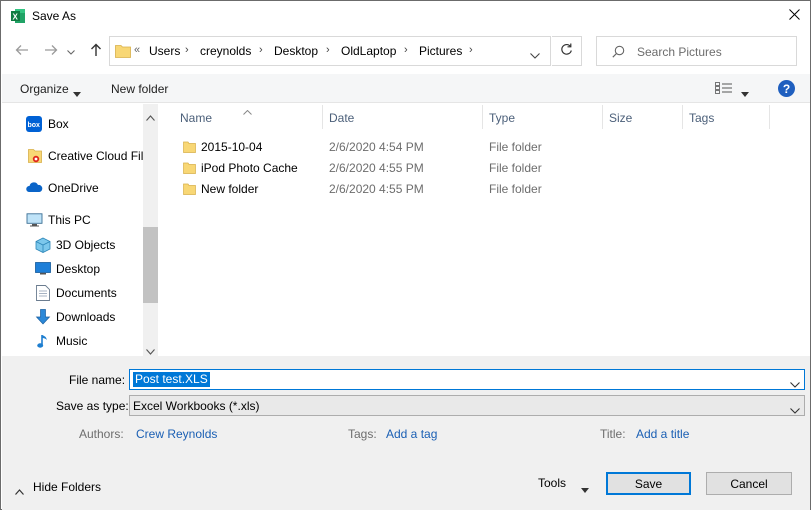 The height and width of the screenshot is (510, 811). I want to click on sidebar-item-label: Box, so click(58, 124).